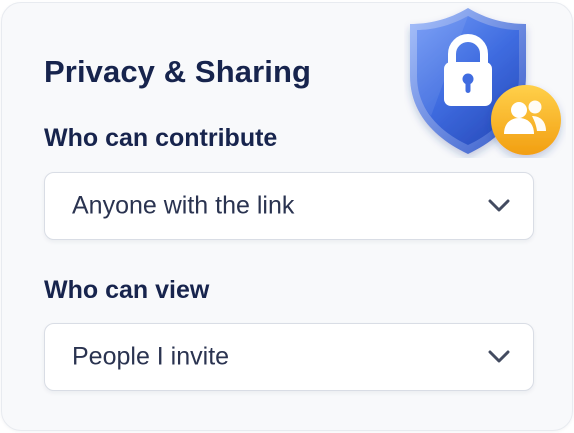 This screenshot has width=574, height=433. Describe the element at coordinates (178, 71) in the screenshot. I see `page-title: Privacy & Sharing` at that location.